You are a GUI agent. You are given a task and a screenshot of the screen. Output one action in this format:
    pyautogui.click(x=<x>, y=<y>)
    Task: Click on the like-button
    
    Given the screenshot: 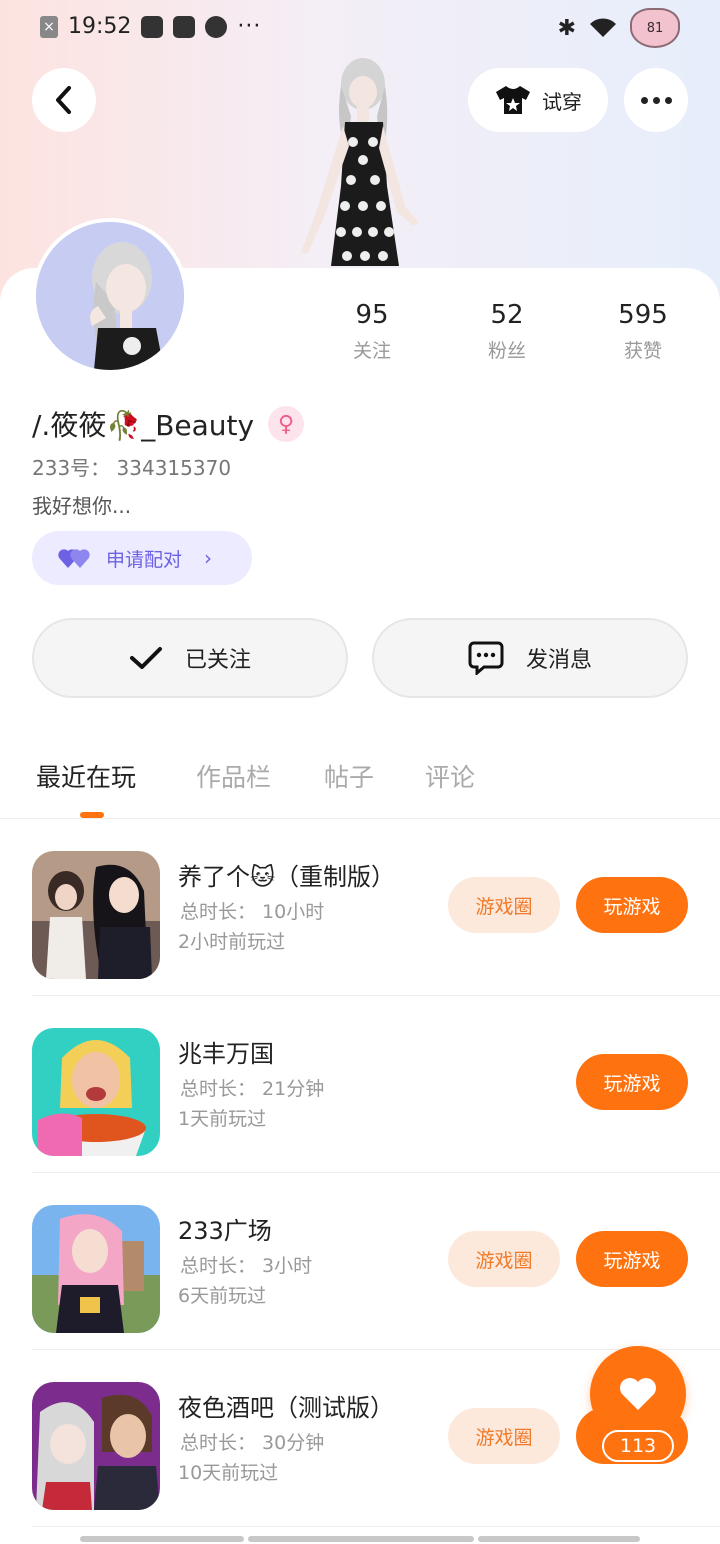 What is the action you would take?
    pyautogui.click(x=638, y=1394)
    